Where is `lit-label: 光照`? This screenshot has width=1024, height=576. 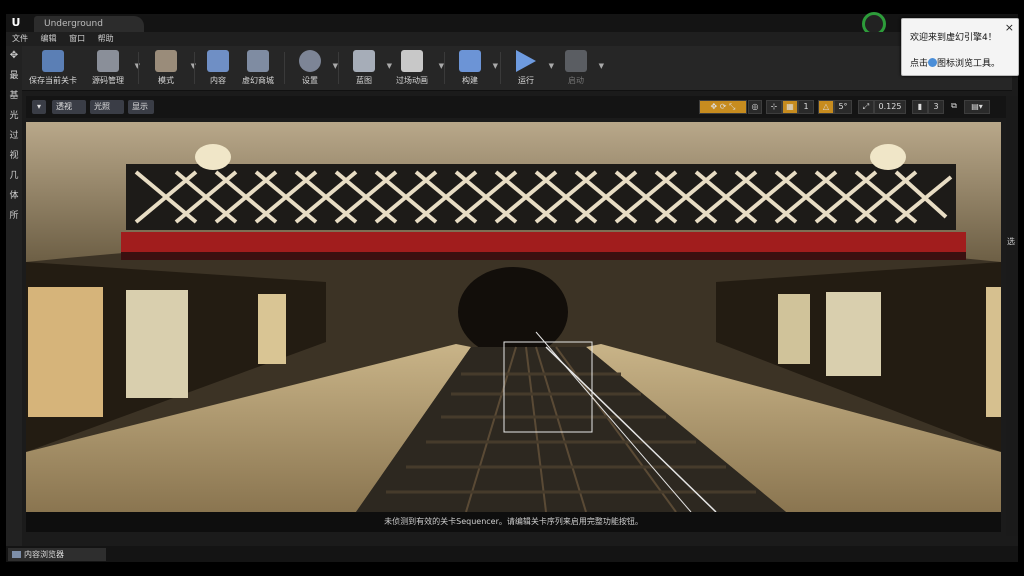
lit-label: 光照 is located at coordinates (102, 106).